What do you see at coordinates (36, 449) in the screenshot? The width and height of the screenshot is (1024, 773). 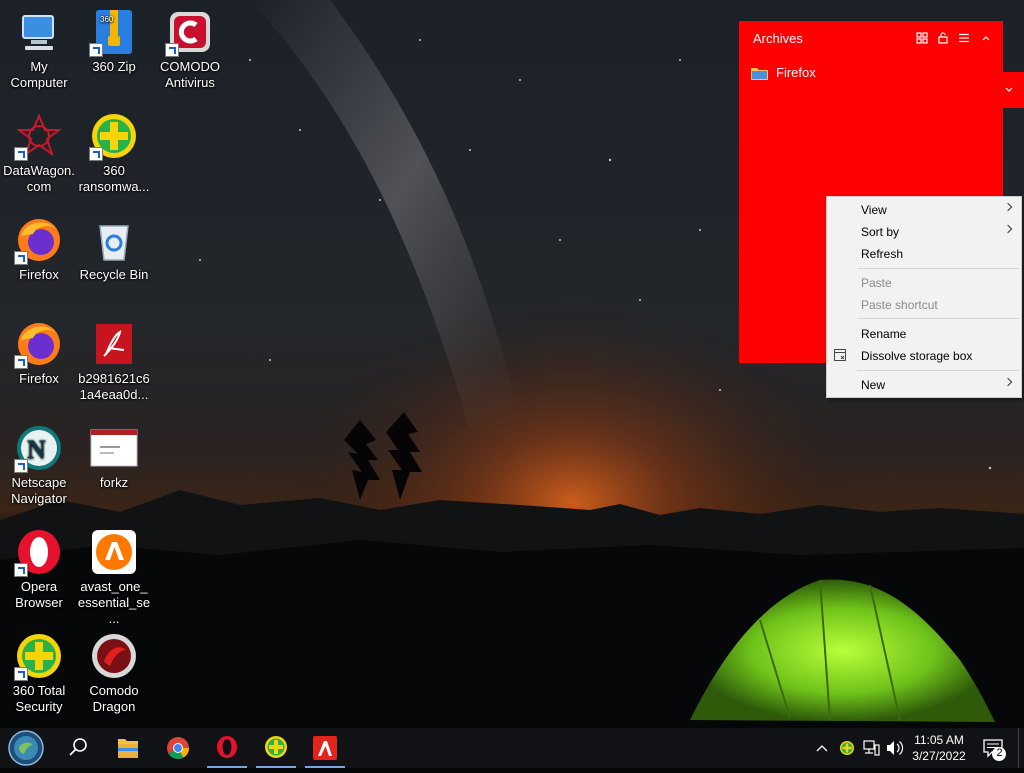 I see `svg-text: N` at bounding box center [36, 449].